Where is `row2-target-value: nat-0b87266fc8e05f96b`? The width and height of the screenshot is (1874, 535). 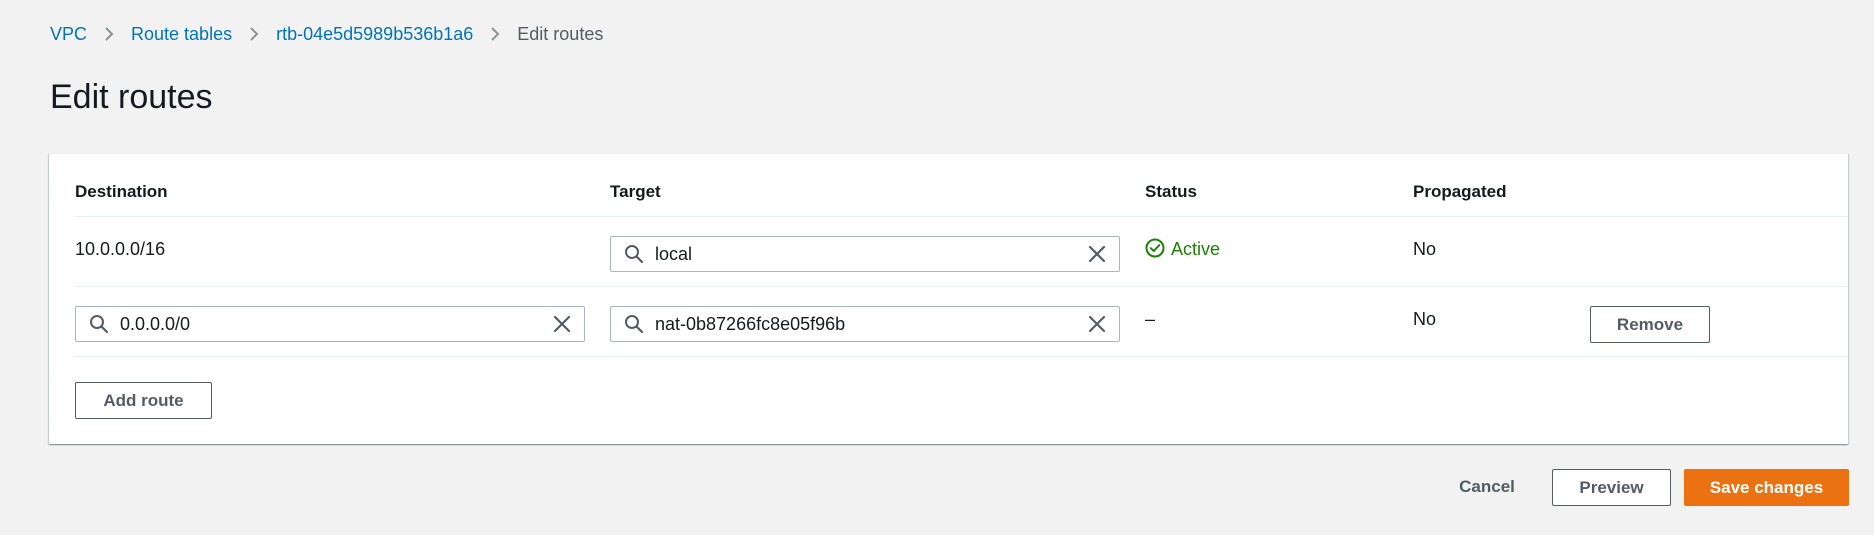 row2-target-value: nat-0b87266fc8e05f96b is located at coordinates (750, 324).